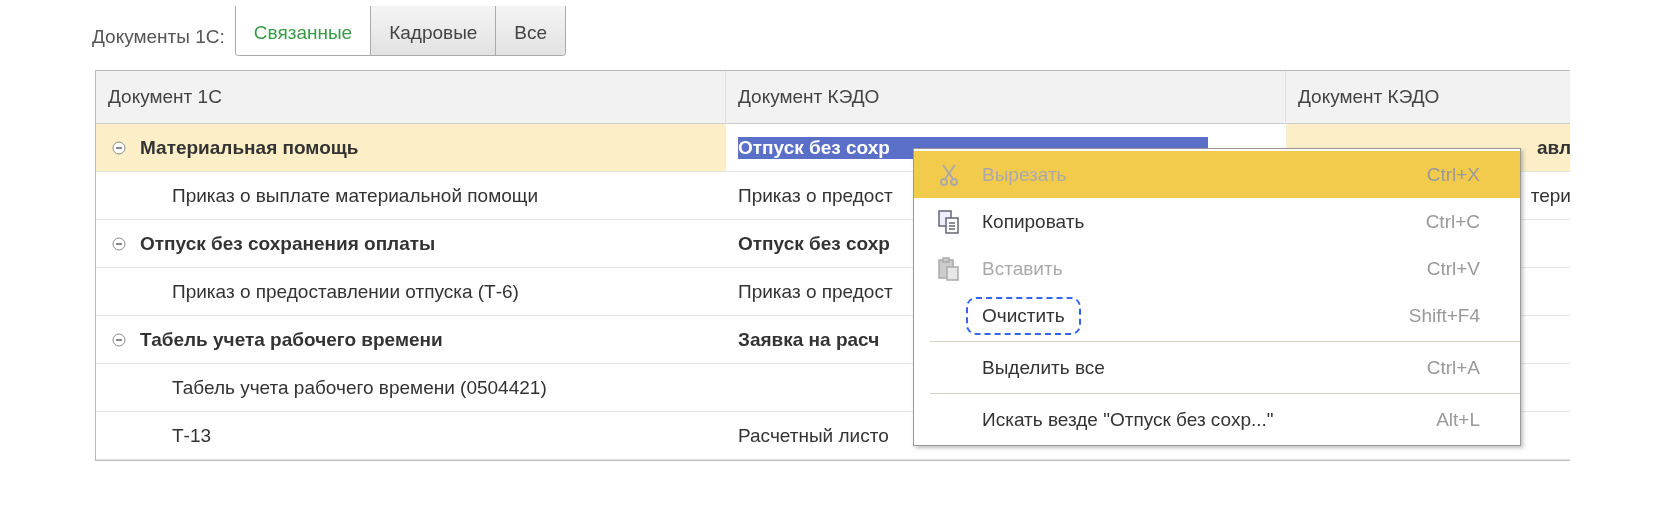  What do you see at coordinates (1128, 419) in the screenshot?
I see `menu-item-label: Искать везде "Отпуск без сохр..."` at bounding box center [1128, 419].